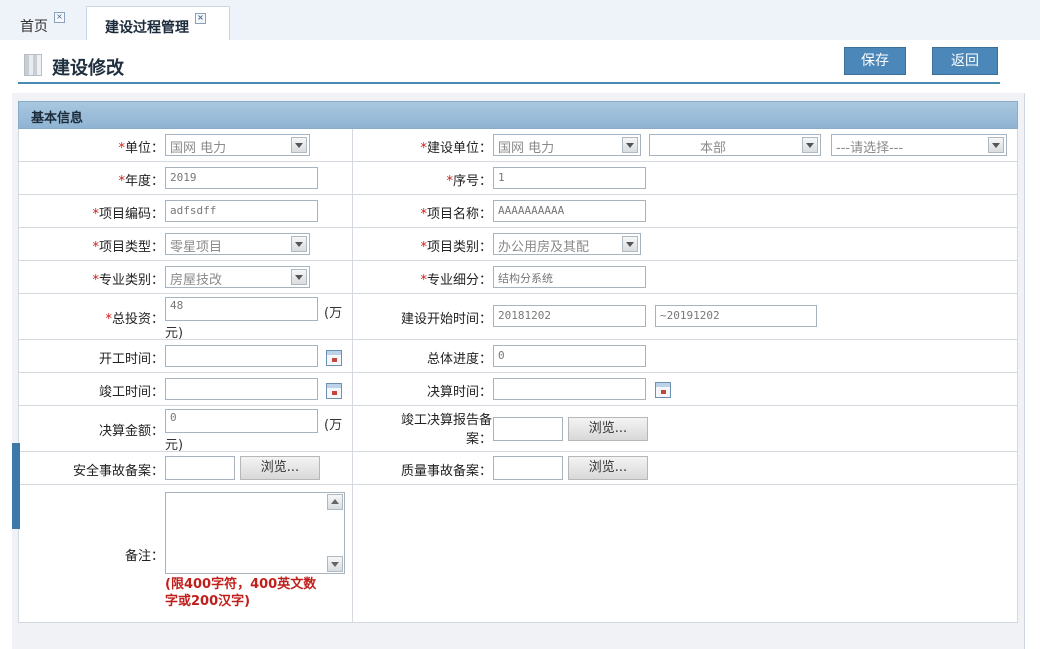 The image size is (1040, 649). I want to click on seq-label: *序号：, so click(469, 181).